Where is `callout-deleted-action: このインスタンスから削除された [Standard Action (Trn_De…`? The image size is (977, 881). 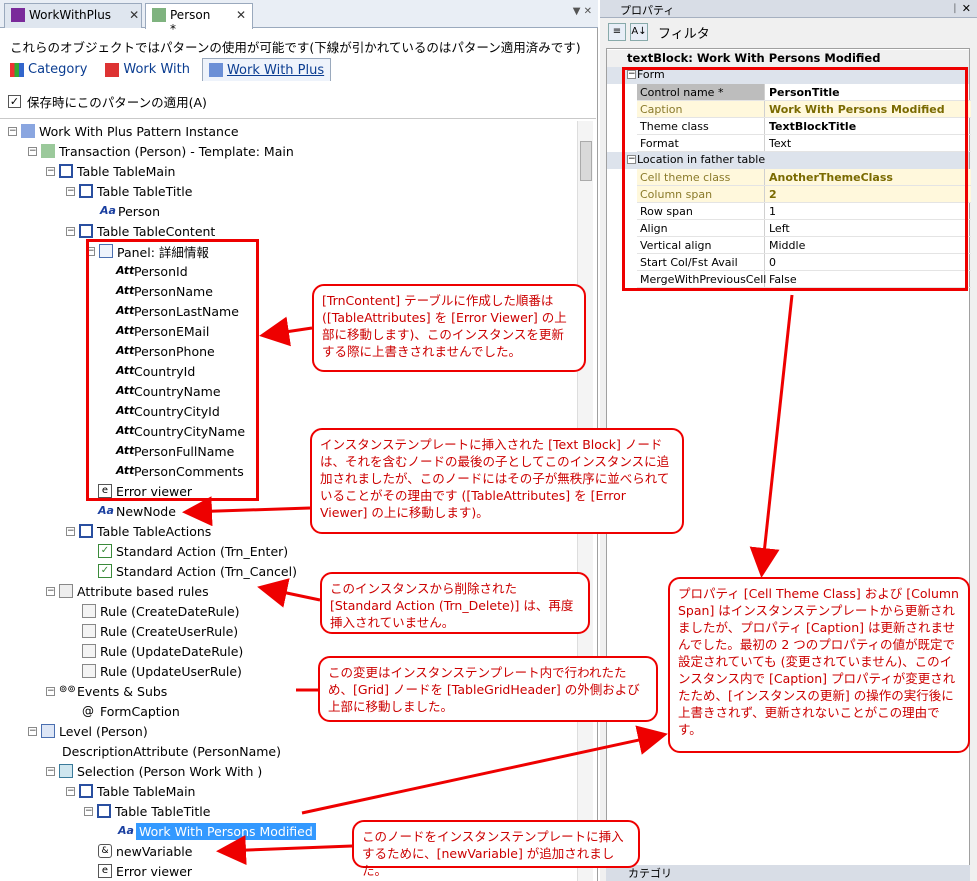 callout-deleted-action: このインスタンスから削除された [Standard Action (Trn_De… is located at coordinates (455, 603).